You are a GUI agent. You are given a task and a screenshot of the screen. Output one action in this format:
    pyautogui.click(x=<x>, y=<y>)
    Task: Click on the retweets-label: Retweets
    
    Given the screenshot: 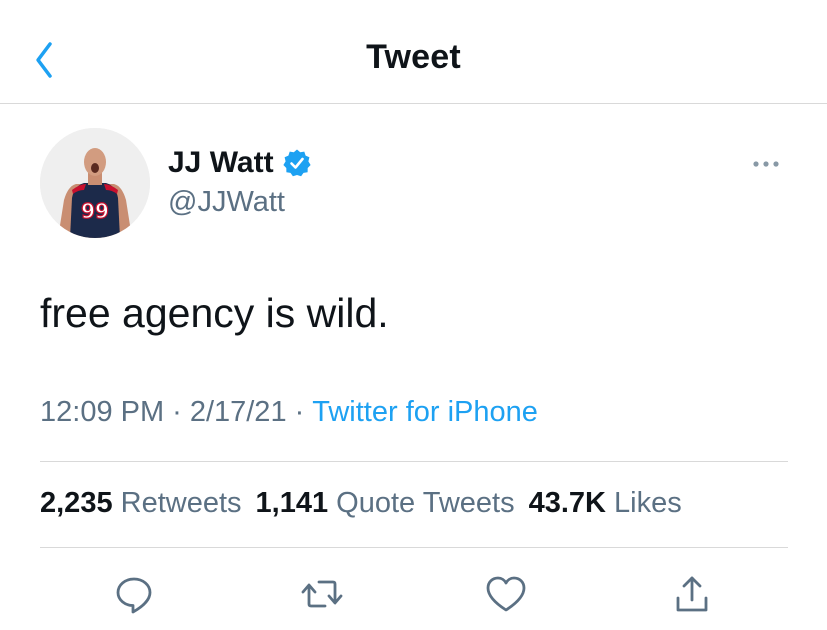 What is the action you would take?
    pyautogui.click(x=181, y=503)
    